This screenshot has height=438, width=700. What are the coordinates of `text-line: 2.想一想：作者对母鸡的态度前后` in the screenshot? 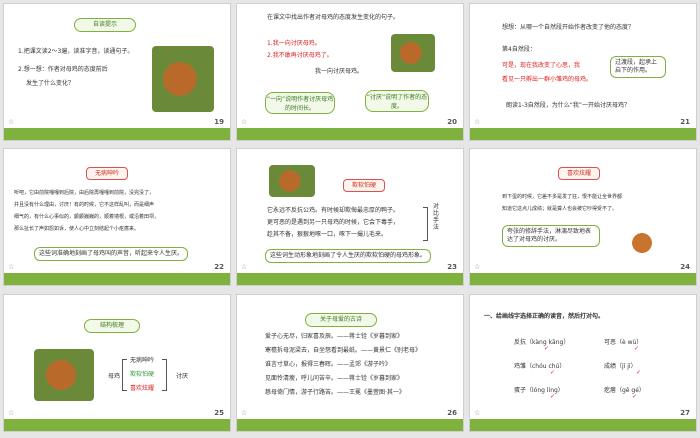 It's located at (63, 69).